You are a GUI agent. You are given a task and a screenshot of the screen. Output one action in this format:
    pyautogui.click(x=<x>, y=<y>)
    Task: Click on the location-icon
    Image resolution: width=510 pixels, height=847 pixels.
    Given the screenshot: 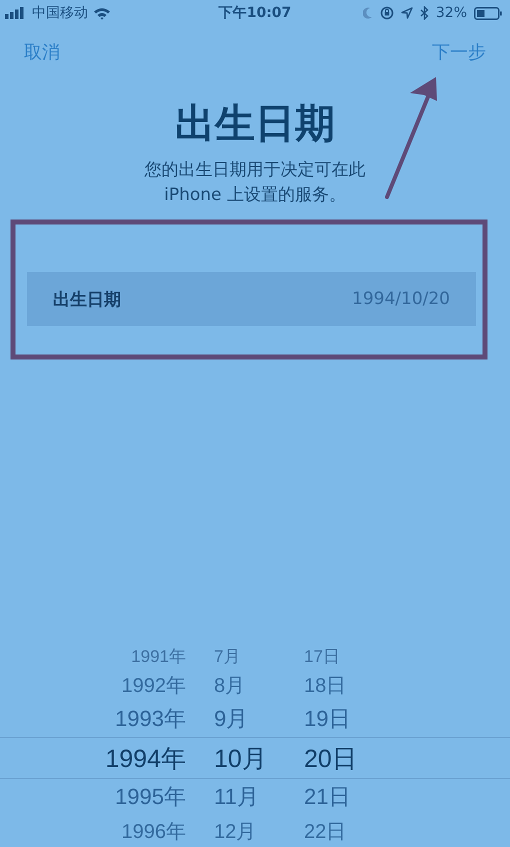 What is the action you would take?
    pyautogui.click(x=406, y=13)
    